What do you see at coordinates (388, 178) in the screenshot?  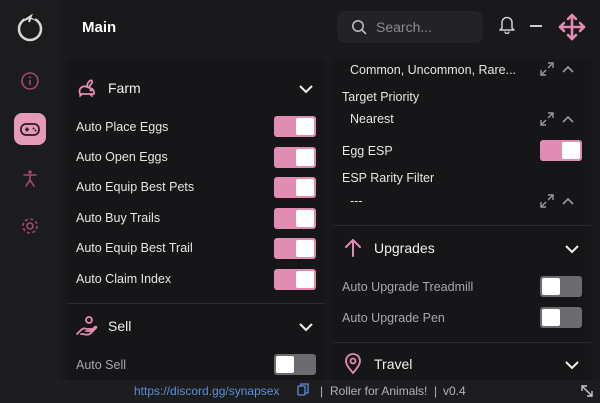 I see `esp-rarity-filter-label: ESP Rarity Filter` at bounding box center [388, 178].